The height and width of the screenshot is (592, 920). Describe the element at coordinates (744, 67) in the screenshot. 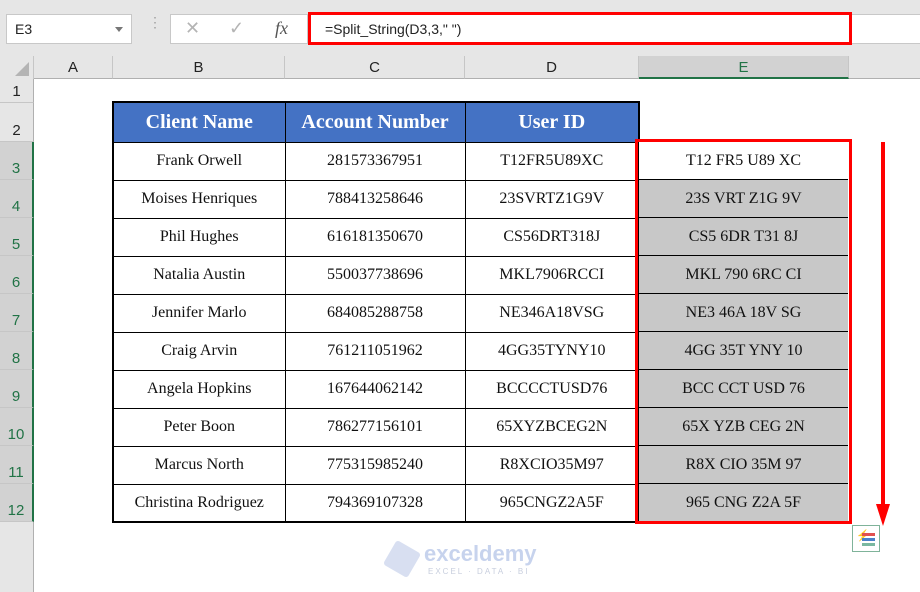

I see `column-header-e: E` at that location.